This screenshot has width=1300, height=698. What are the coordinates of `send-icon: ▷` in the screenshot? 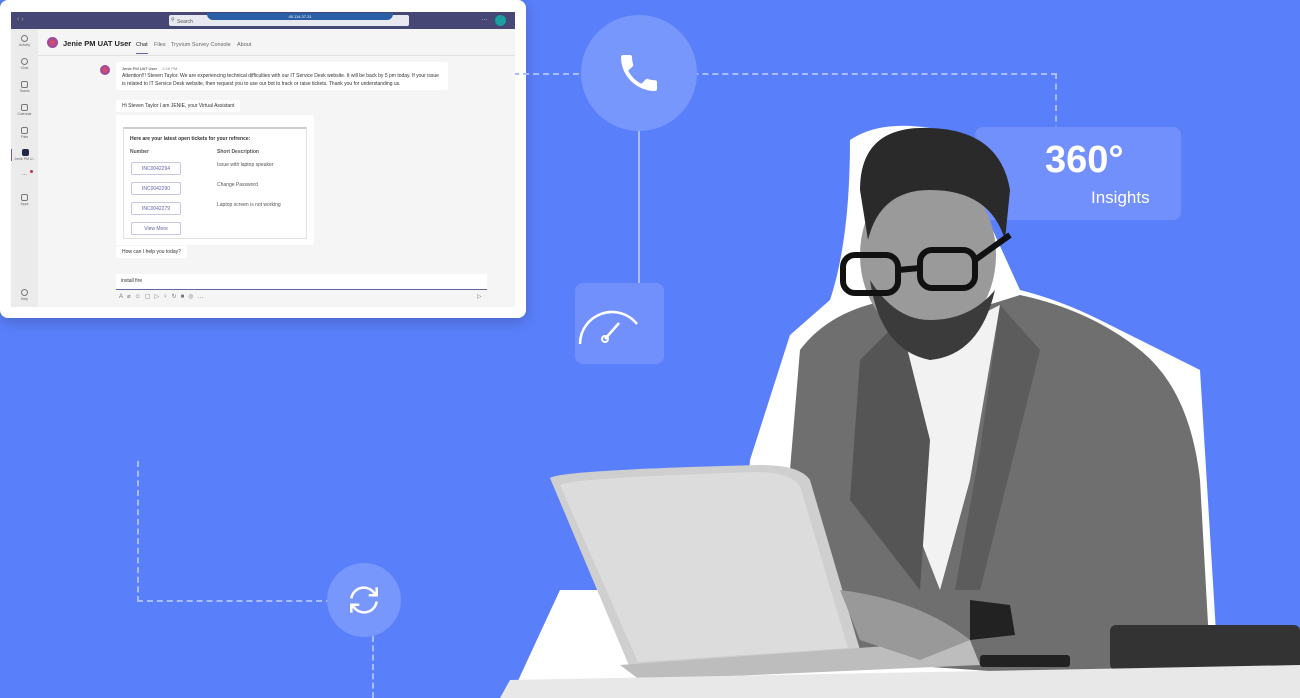 It's located at (479, 296).